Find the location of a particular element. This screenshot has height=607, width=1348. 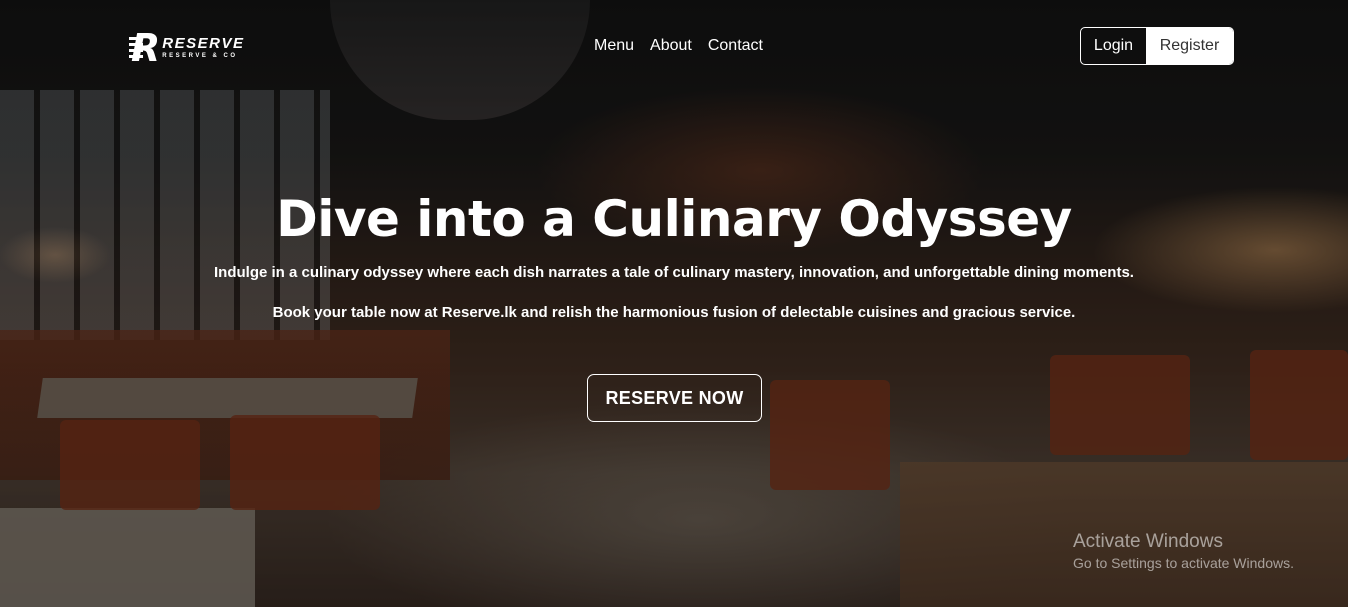

logo-text: RESERVE RESERVE & CO is located at coordinates (203, 48).